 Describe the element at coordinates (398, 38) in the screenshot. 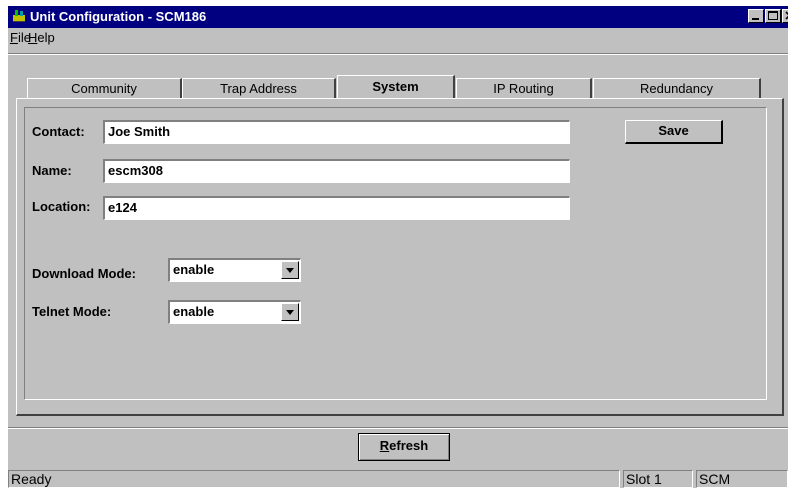

I see `menu-bar: File Help` at that location.